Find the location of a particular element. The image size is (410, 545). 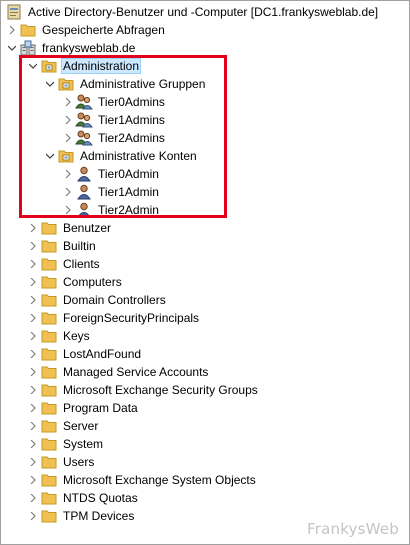

tree-item-admin-accounts: Administrative Konten is located at coordinates (121, 156).